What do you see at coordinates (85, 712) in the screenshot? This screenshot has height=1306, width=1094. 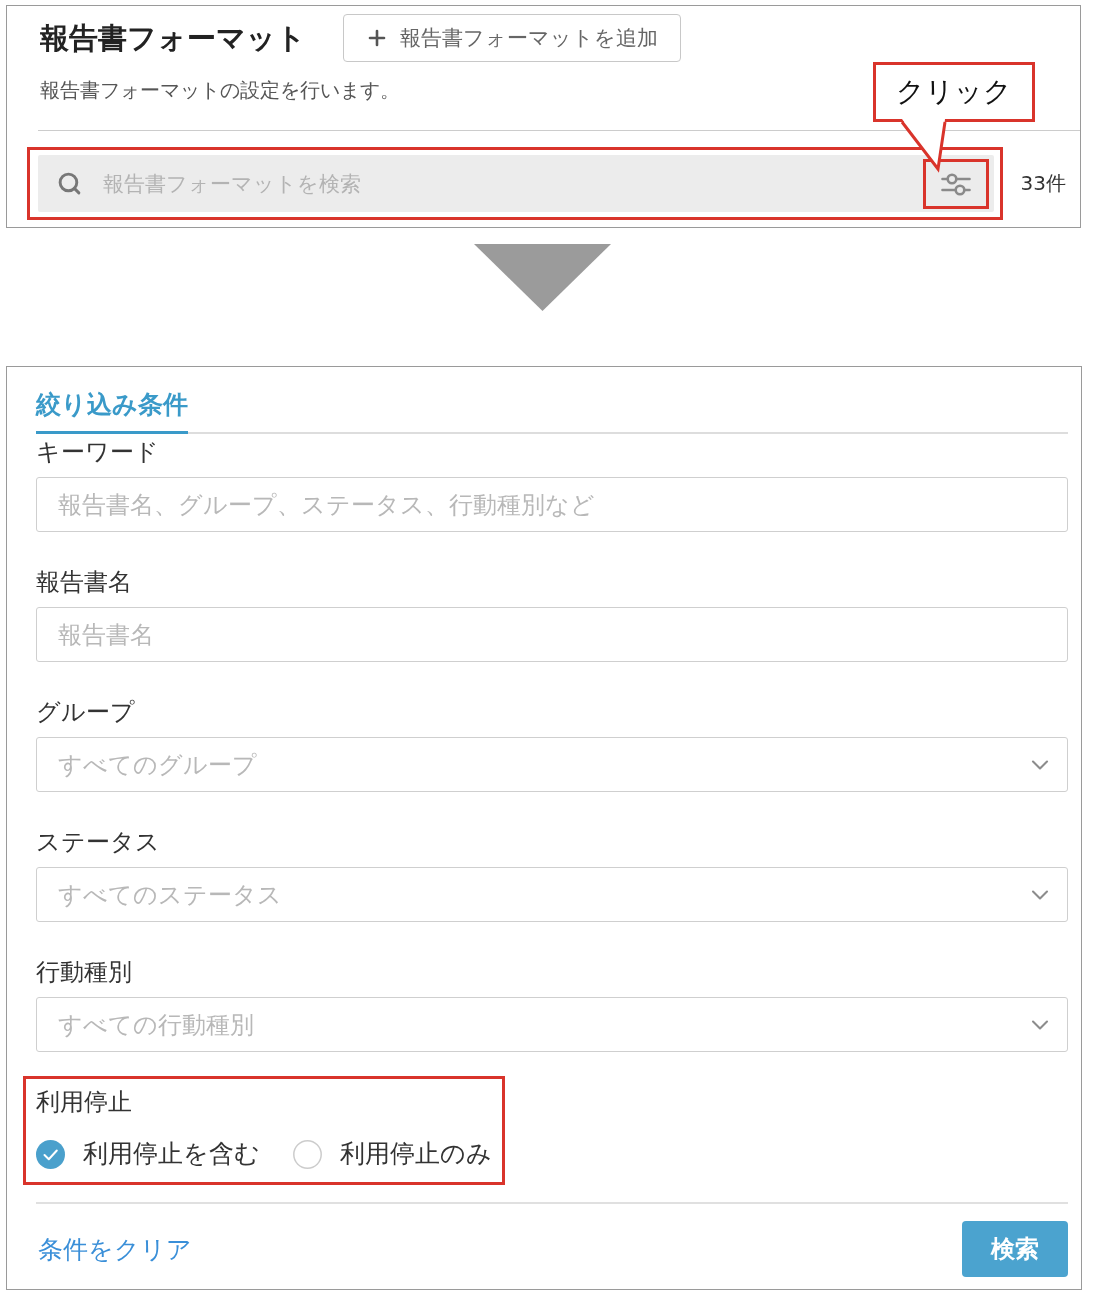 I see `field-label: グループ` at bounding box center [85, 712].